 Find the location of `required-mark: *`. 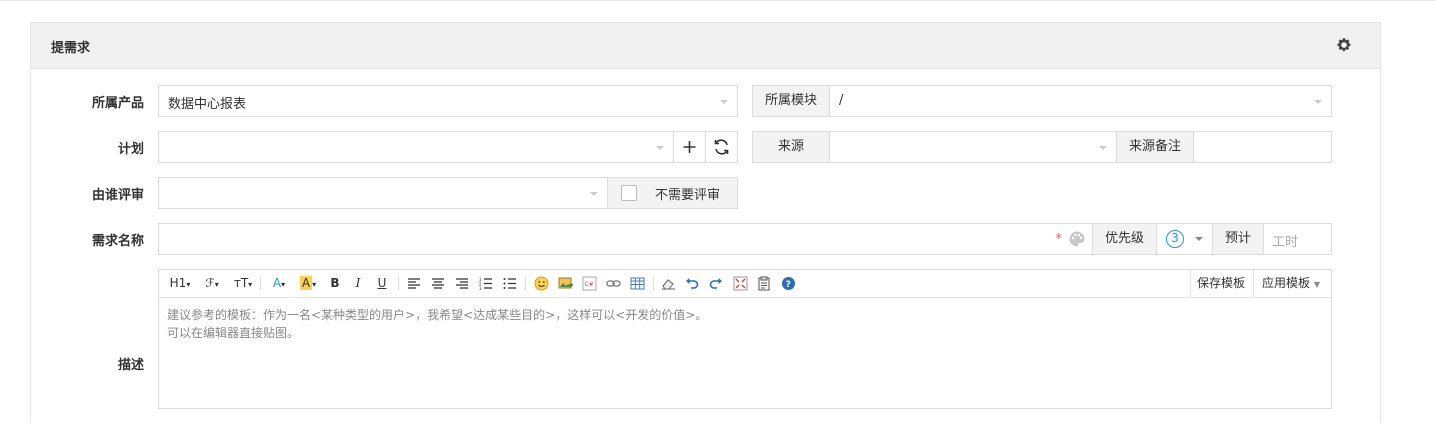

required-mark: * is located at coordinates (1059, 239).